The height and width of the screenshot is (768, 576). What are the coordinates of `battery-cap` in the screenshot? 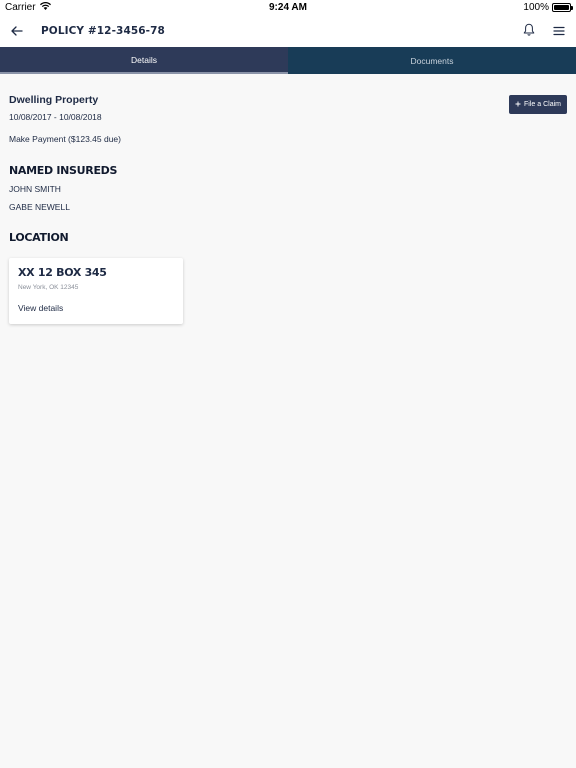 It's located at (572, 8).